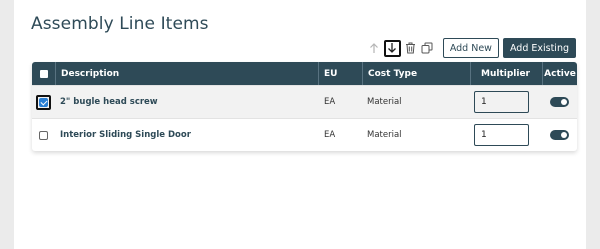  What do you see at coordinates (304, 101) in the screenshot?
I see `table-row: 2" bugle head screw EA Material 1` at bounding box center [304, 101].